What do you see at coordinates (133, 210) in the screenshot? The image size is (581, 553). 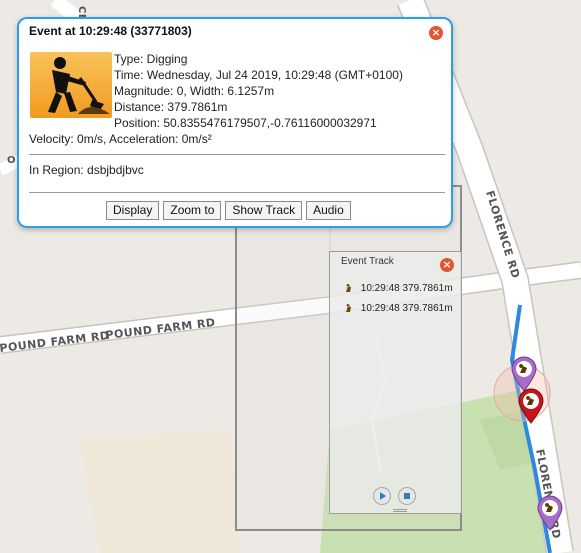 I see `display-button: Display` at bounding box center [133, 210].